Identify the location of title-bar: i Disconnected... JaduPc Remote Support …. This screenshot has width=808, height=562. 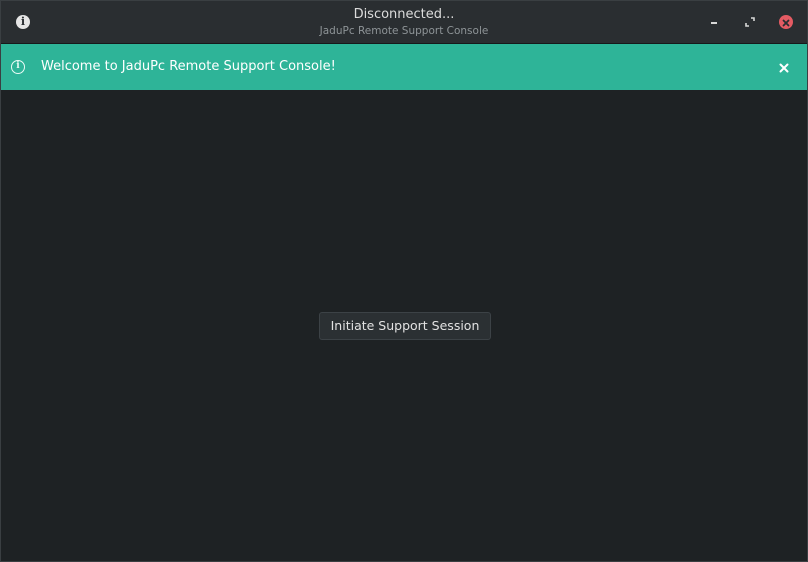
(404, 22).